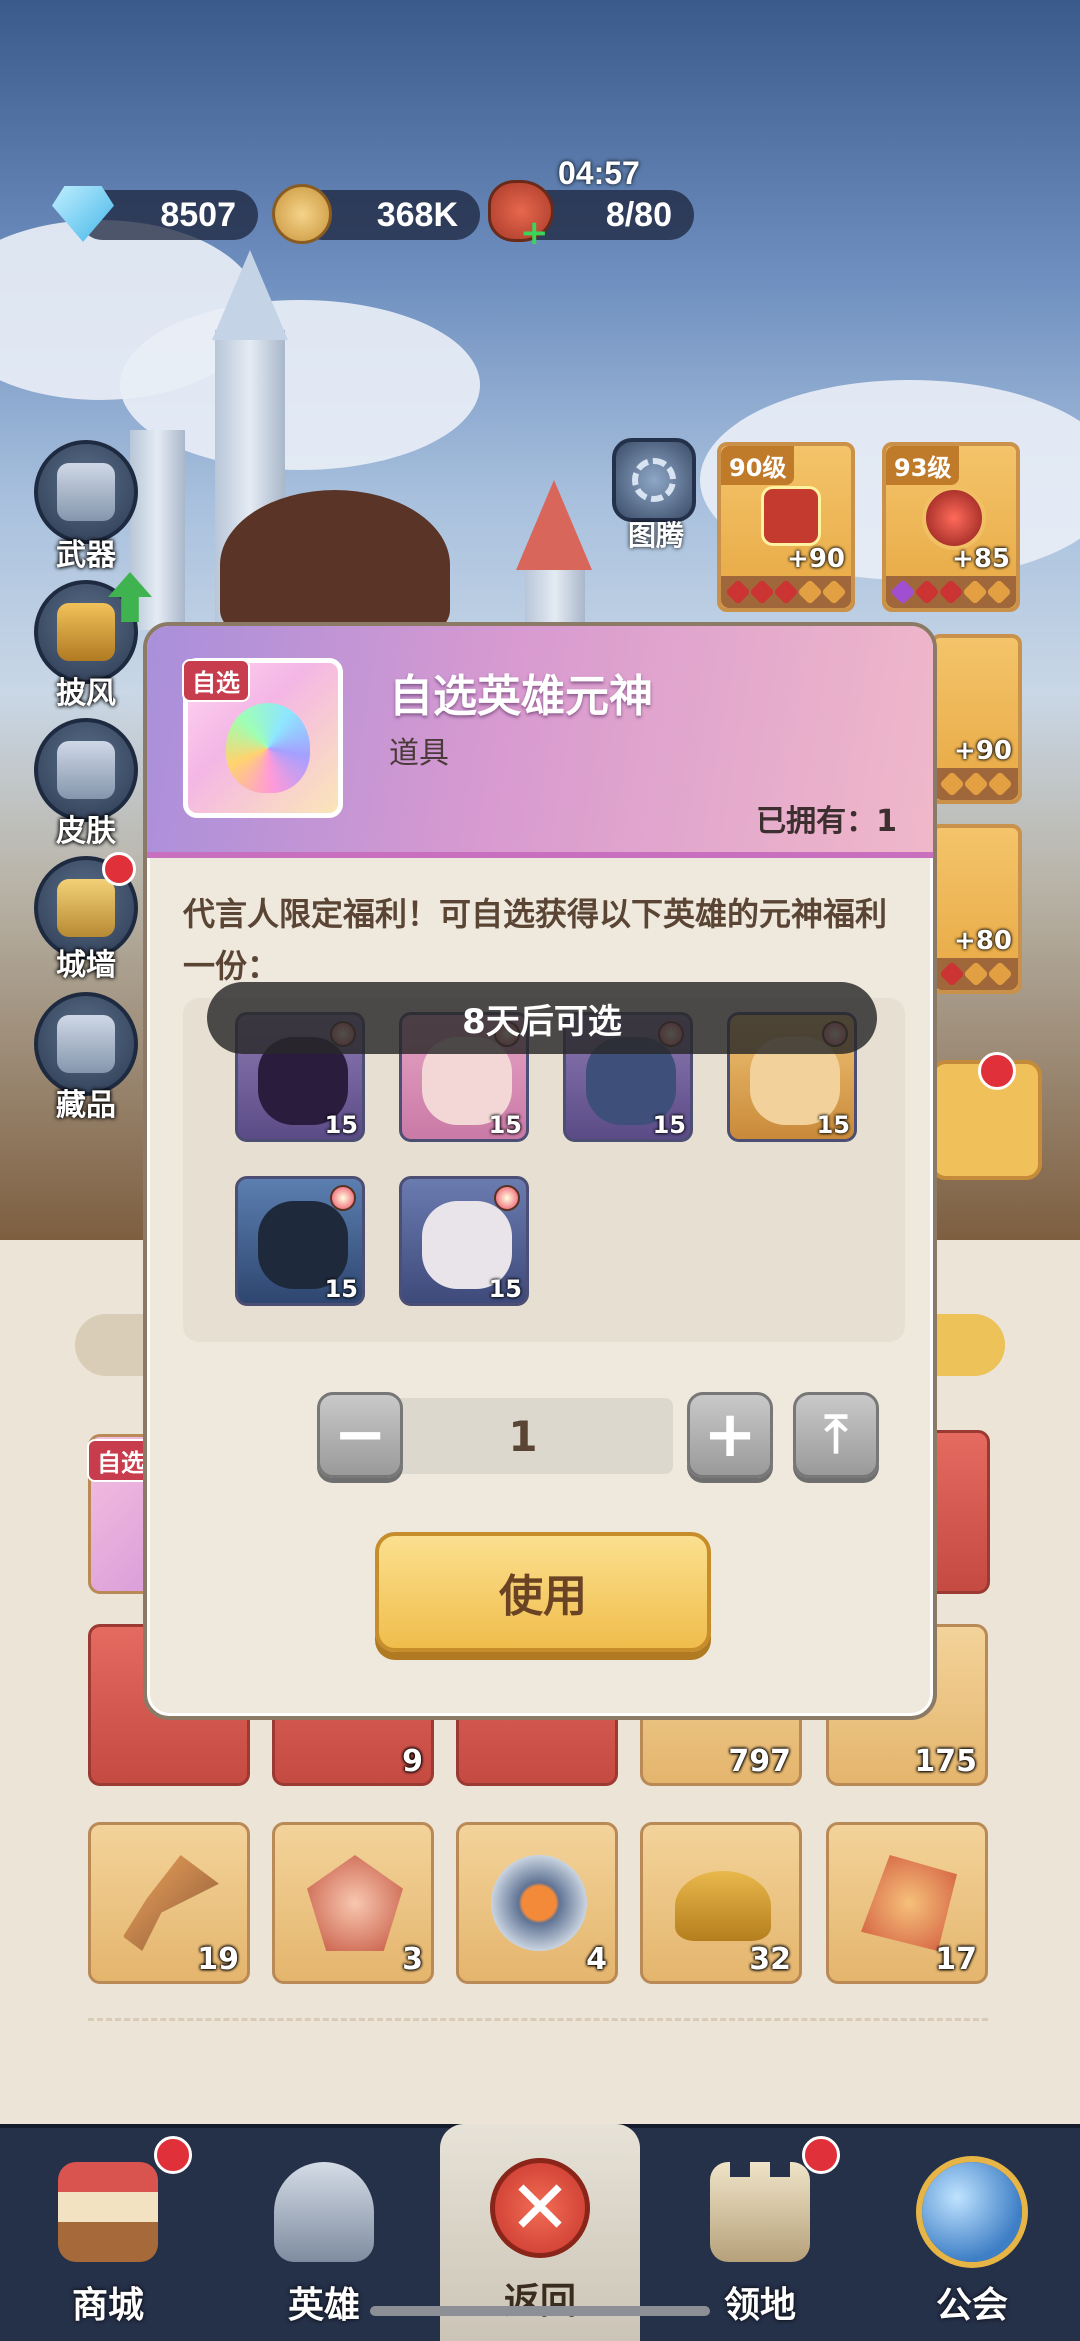 This screenshot has width=1080, height=2341. What do you see at coordinates (173, 2155) in the screenshot?
I see `shop-notification-badge` at bounding box center [173, 2155].